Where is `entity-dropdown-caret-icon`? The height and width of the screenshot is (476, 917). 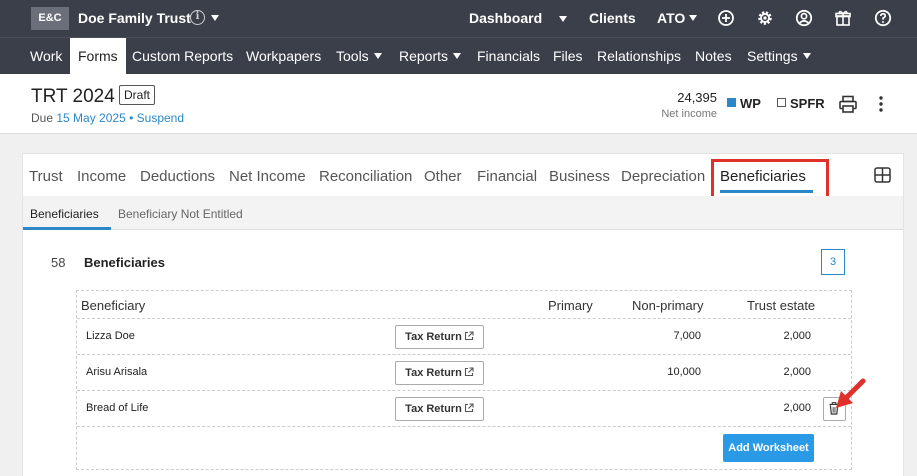 entity-dropdown-caret-icon is located at coordinates (215, 18).